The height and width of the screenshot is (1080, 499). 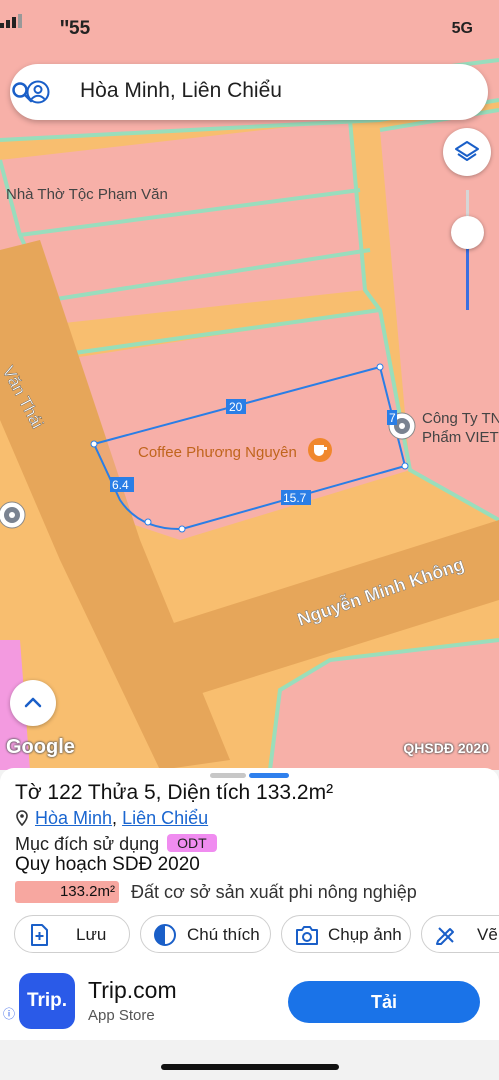 I want to click on district-link: Liên Chiểu, so click(x=165, y=818).